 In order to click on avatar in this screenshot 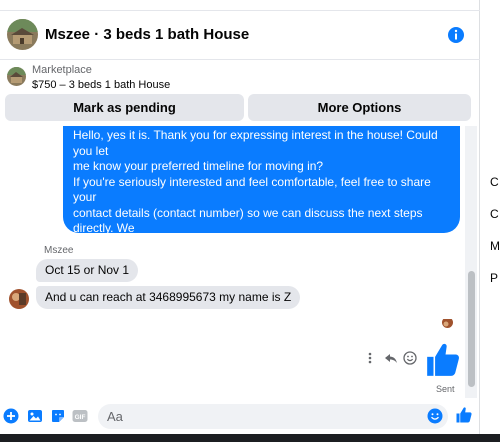, I will do `click(22, 34)`.